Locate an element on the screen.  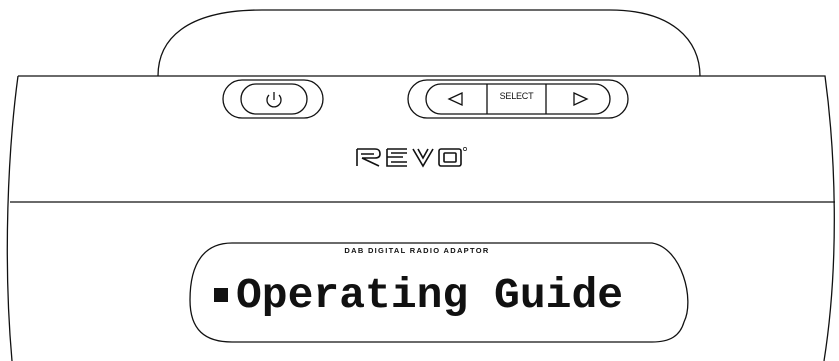
display-title-row: Operating Guide is located at coordinates (444, 295).